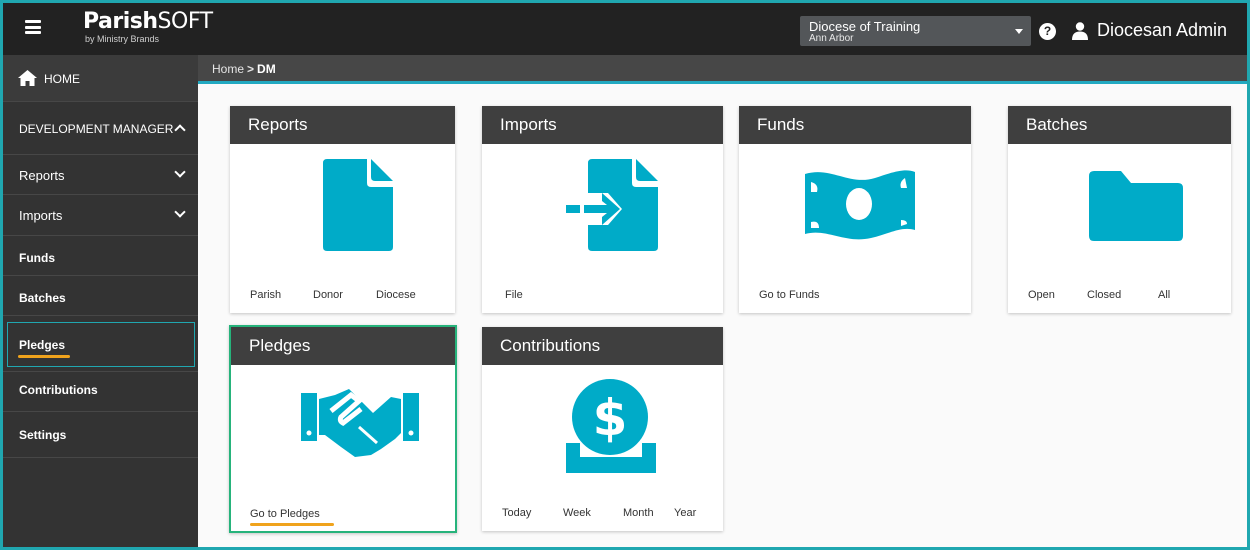 This screenshot has height=550, width=1250. What do you see at coordinates (285, 514) in the screenshot?
I see `pledges-link-go: Go to Pledges` at bounding box center [285, 514].